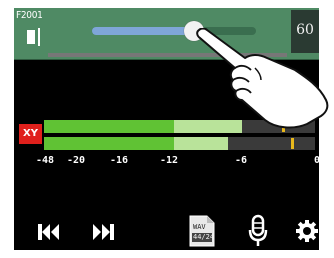  I want to click on stop-icon, so click(34, 37).